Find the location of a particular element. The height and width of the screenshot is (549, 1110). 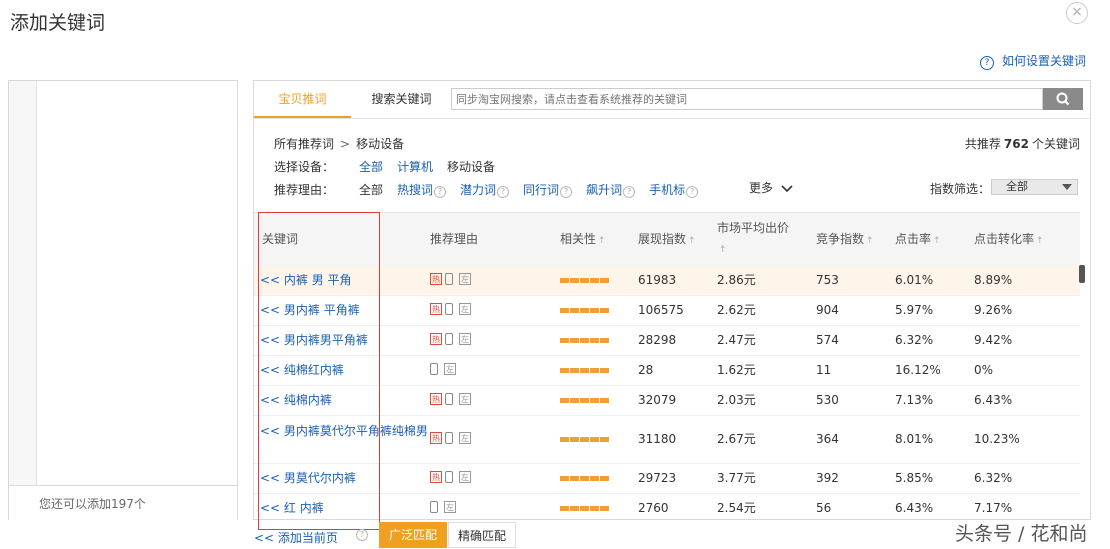

reason-all: 全部 is located at coordinates (371, 190).